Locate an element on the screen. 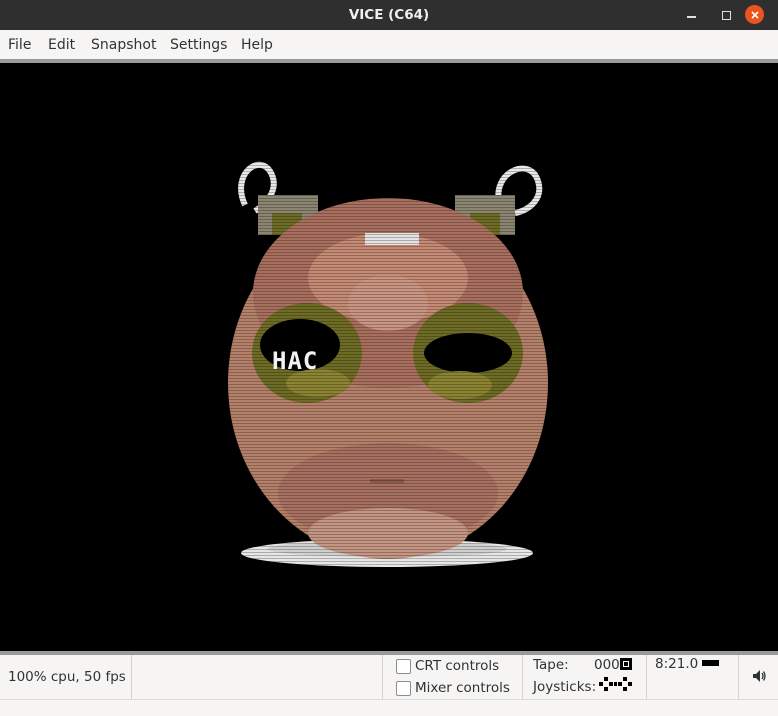 The image size is (778, 716). minimize-icon is located at coordinates (691, 17).